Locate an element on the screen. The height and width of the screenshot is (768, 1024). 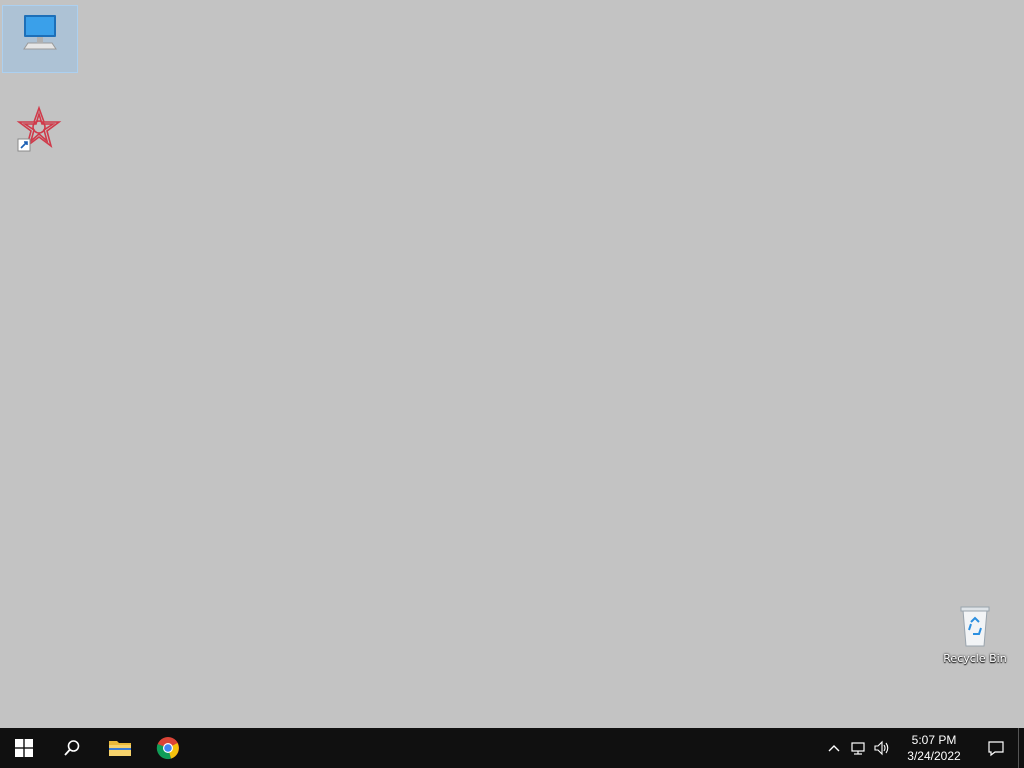
desktop-icon-recycle-bin: Recycle Bin is located at coordinates (975, 637).